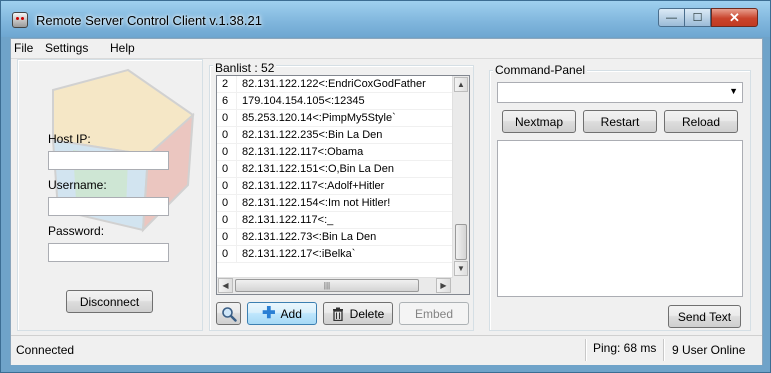  I want to click on list-item: 0 82.131.122.117<:Obama, so click(334, 152).